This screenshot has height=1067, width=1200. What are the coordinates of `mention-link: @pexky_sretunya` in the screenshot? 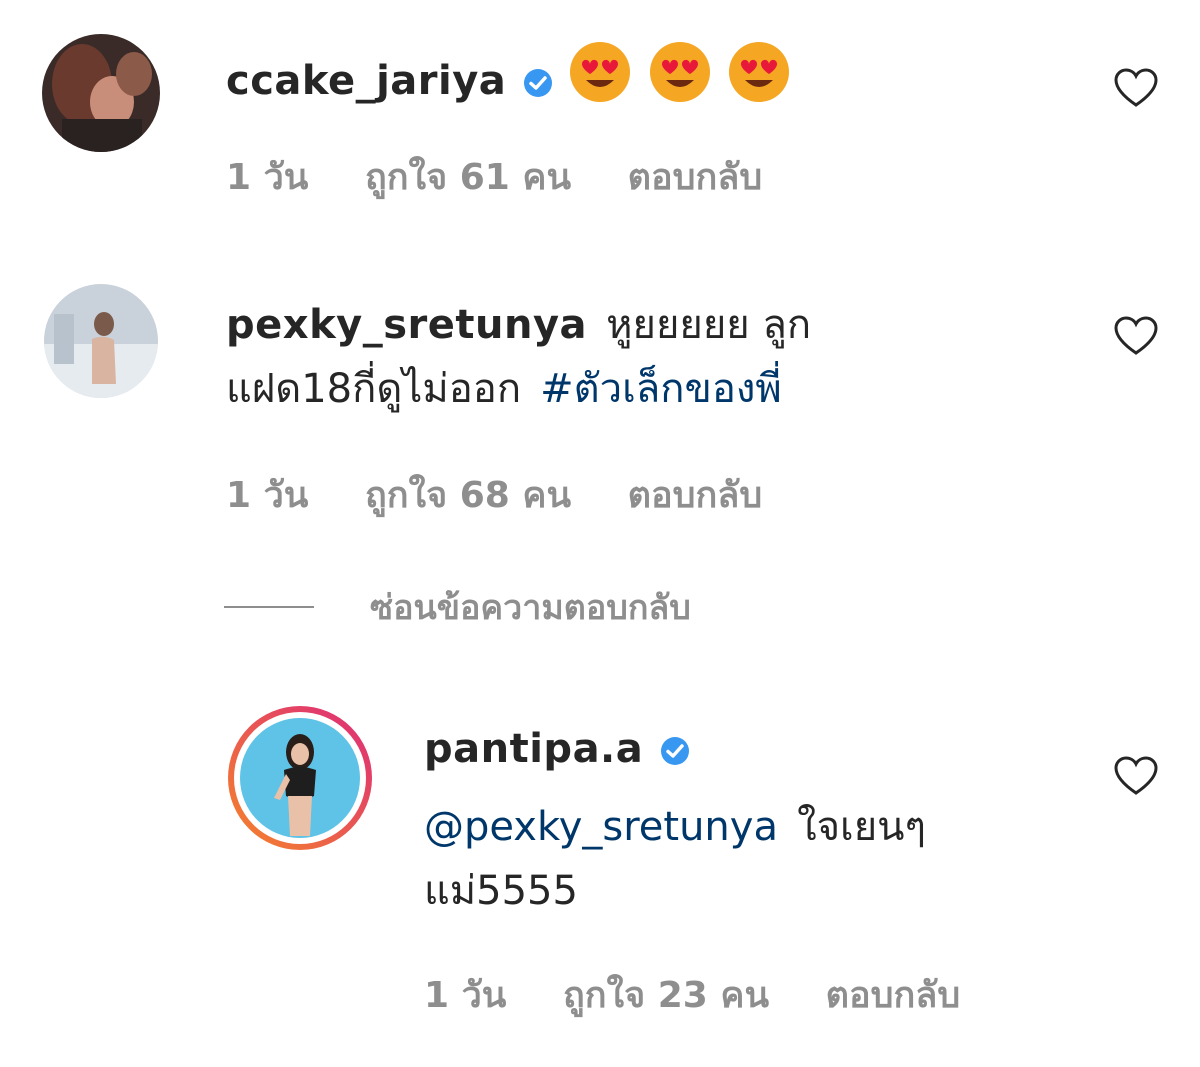 It's located at (601, 827).